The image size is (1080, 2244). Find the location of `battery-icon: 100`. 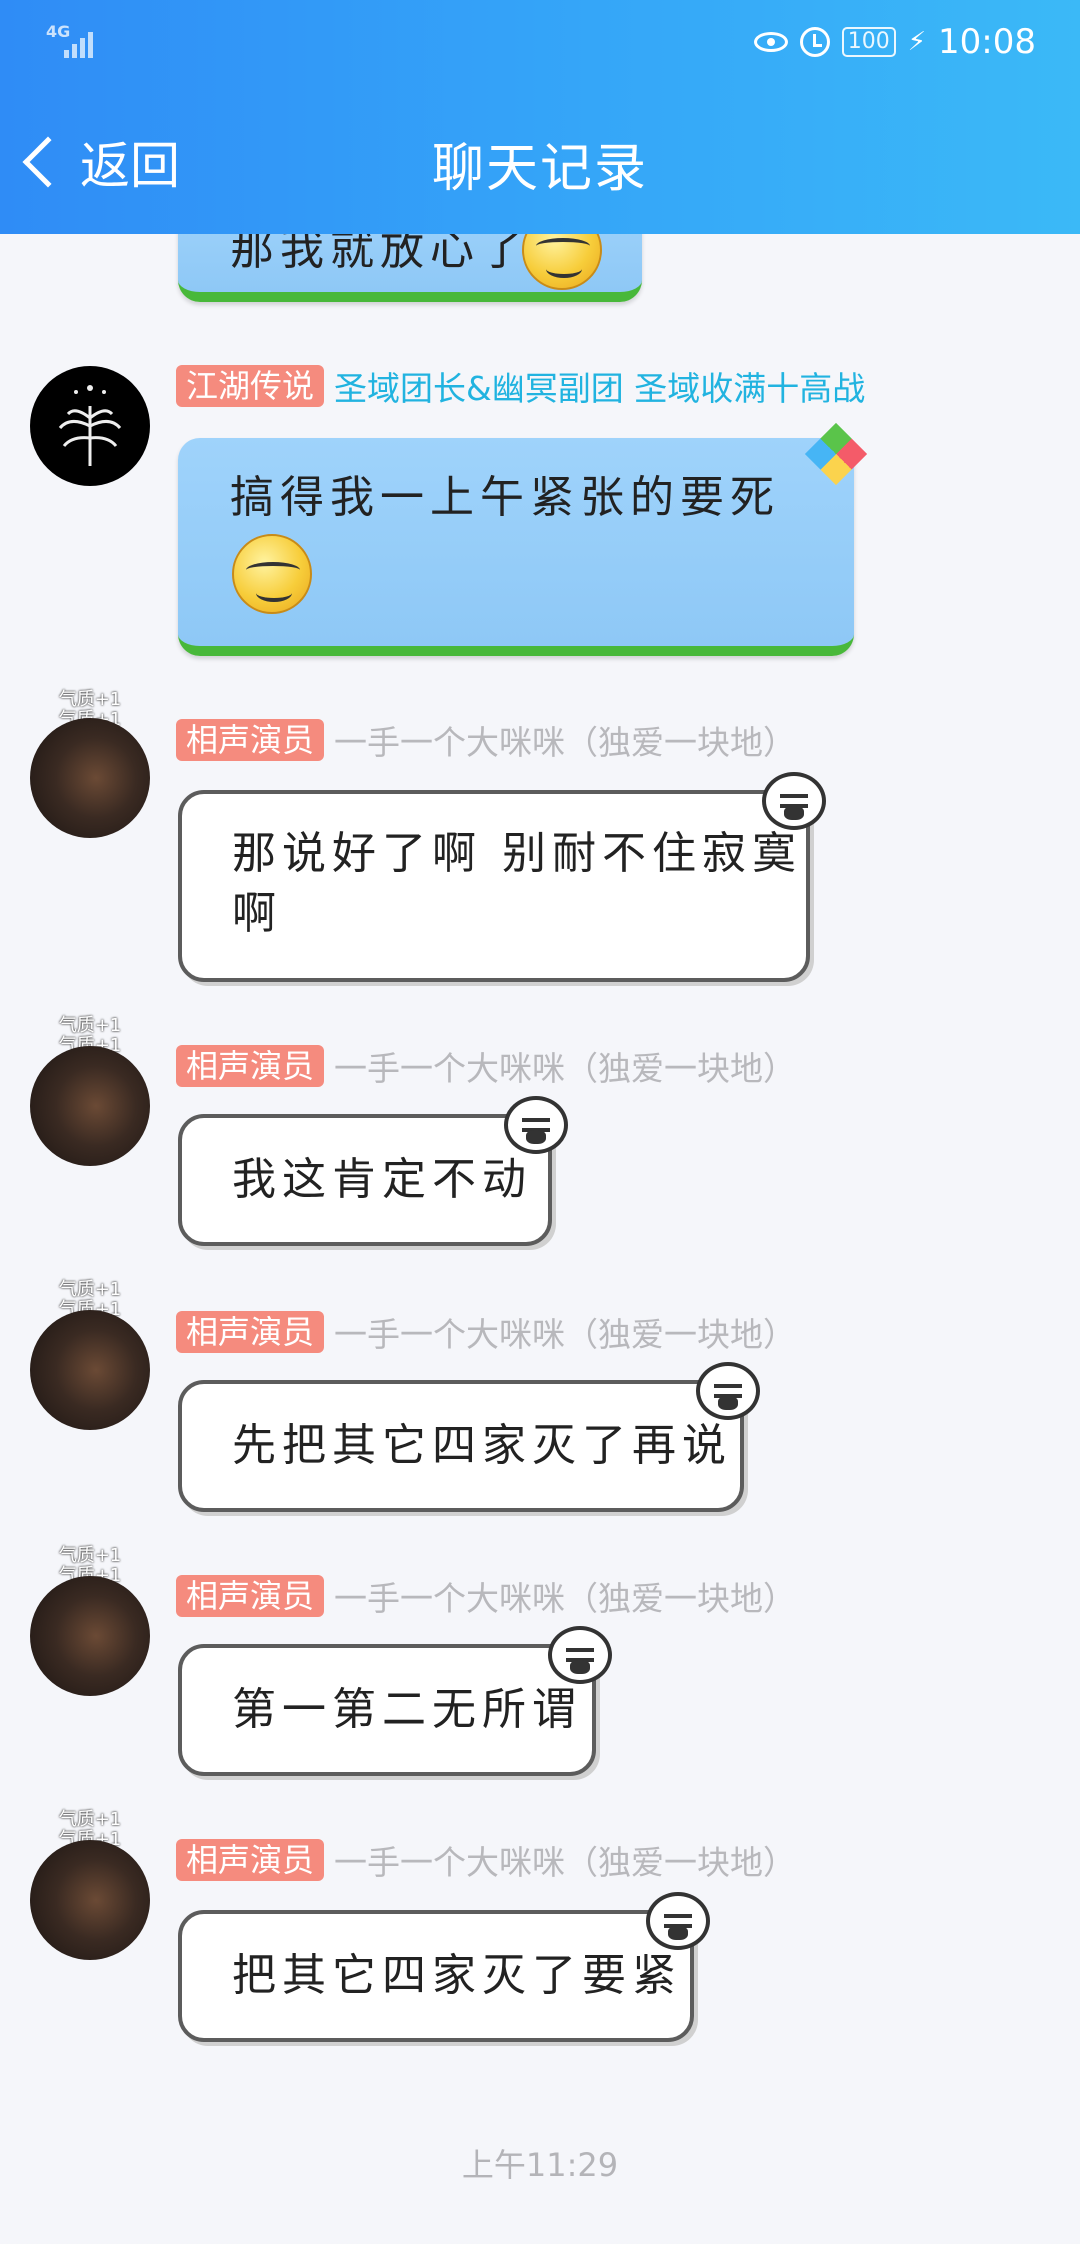

battery-icon: 100 is located at coordinates (868, 42).